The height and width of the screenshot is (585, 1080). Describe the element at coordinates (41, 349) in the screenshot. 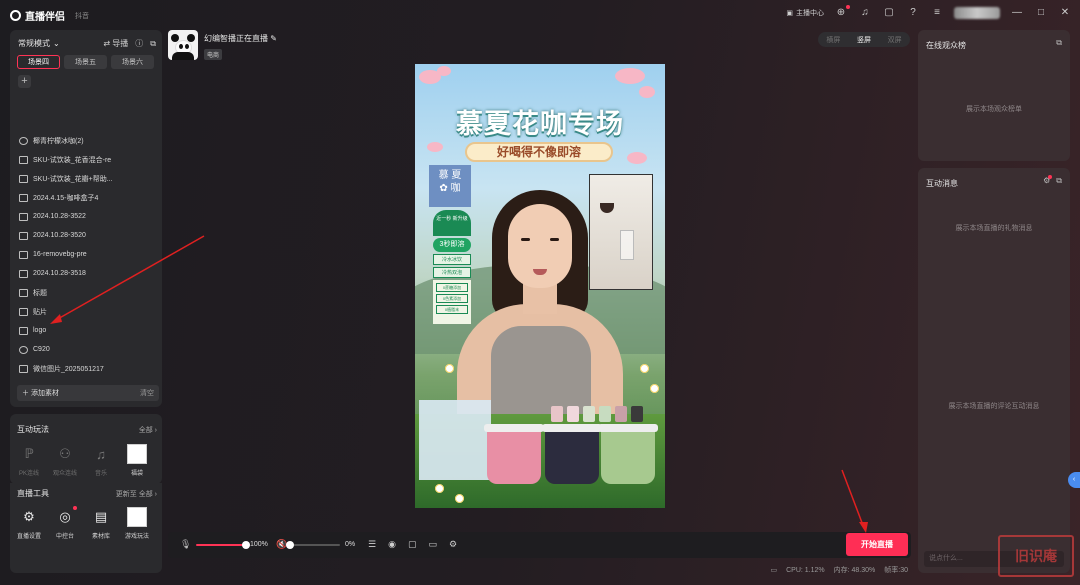

I see `source-label: C920` at that location.